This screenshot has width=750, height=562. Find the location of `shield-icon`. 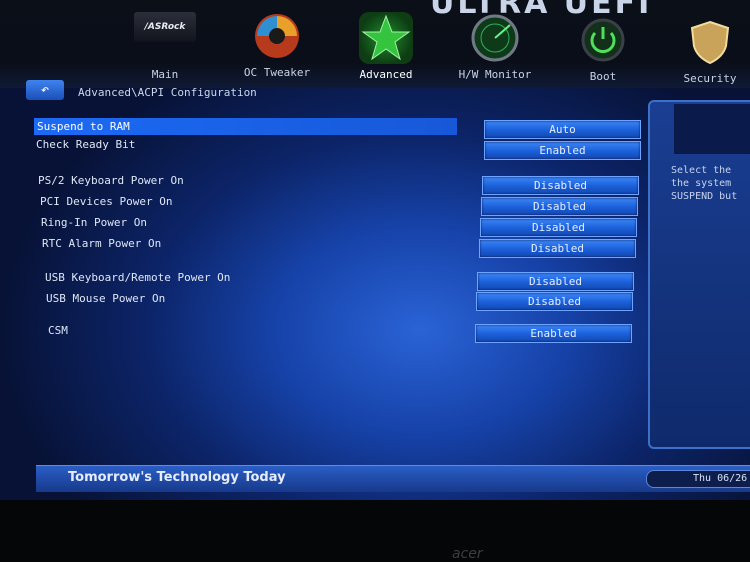

shield-icon is located at coordinates (710, 42).